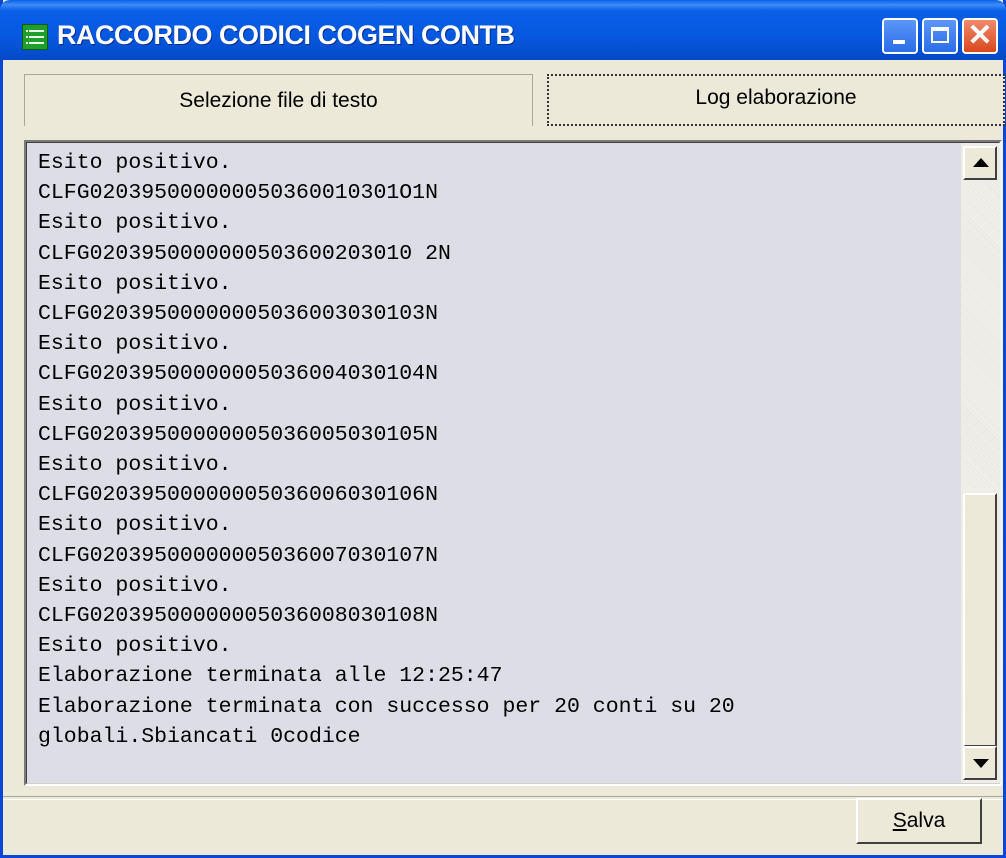 This screenshot has width=1006, height=858. I want to click on minimize-icon, so click(899, 42).